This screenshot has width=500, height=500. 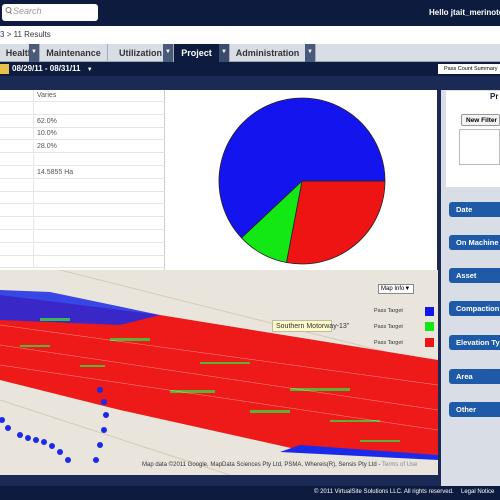 What do you see at coordinates (46, 68) in the screenshot?
I see `date-range: 08/29/11 - 08/31/11` at bounding box center [46, 68].